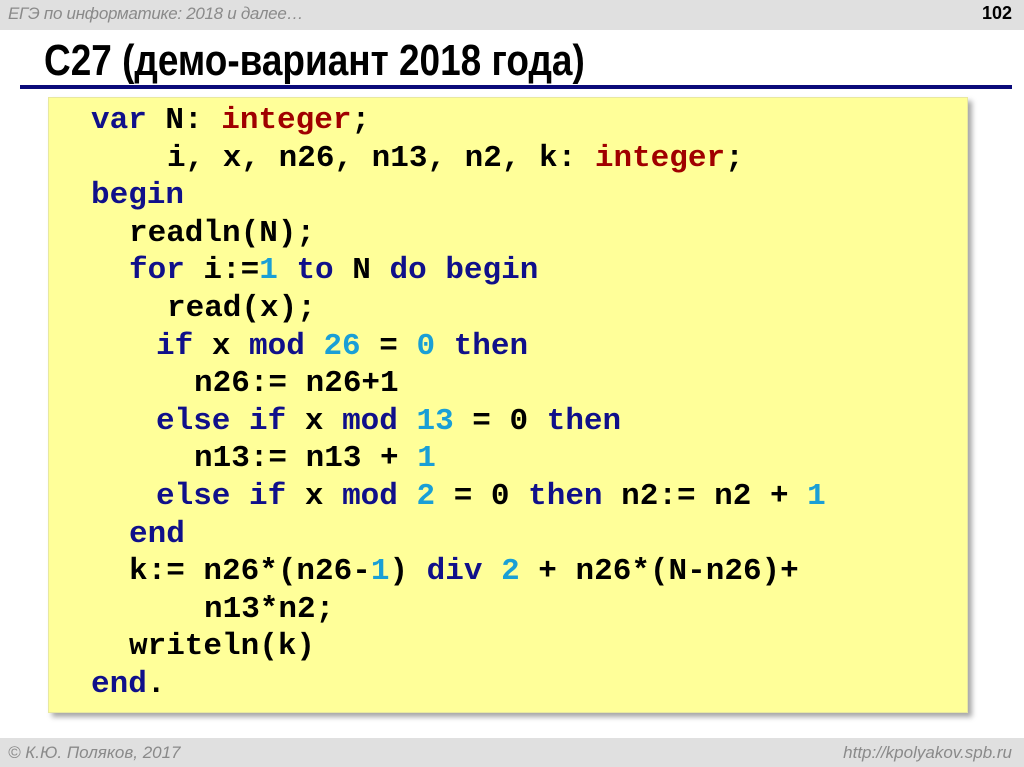 The image size is (1024, 767). Describe the element at coordinates (306, 459) in the screenshot. I see `code-text: n13:= n13 +` at that location.